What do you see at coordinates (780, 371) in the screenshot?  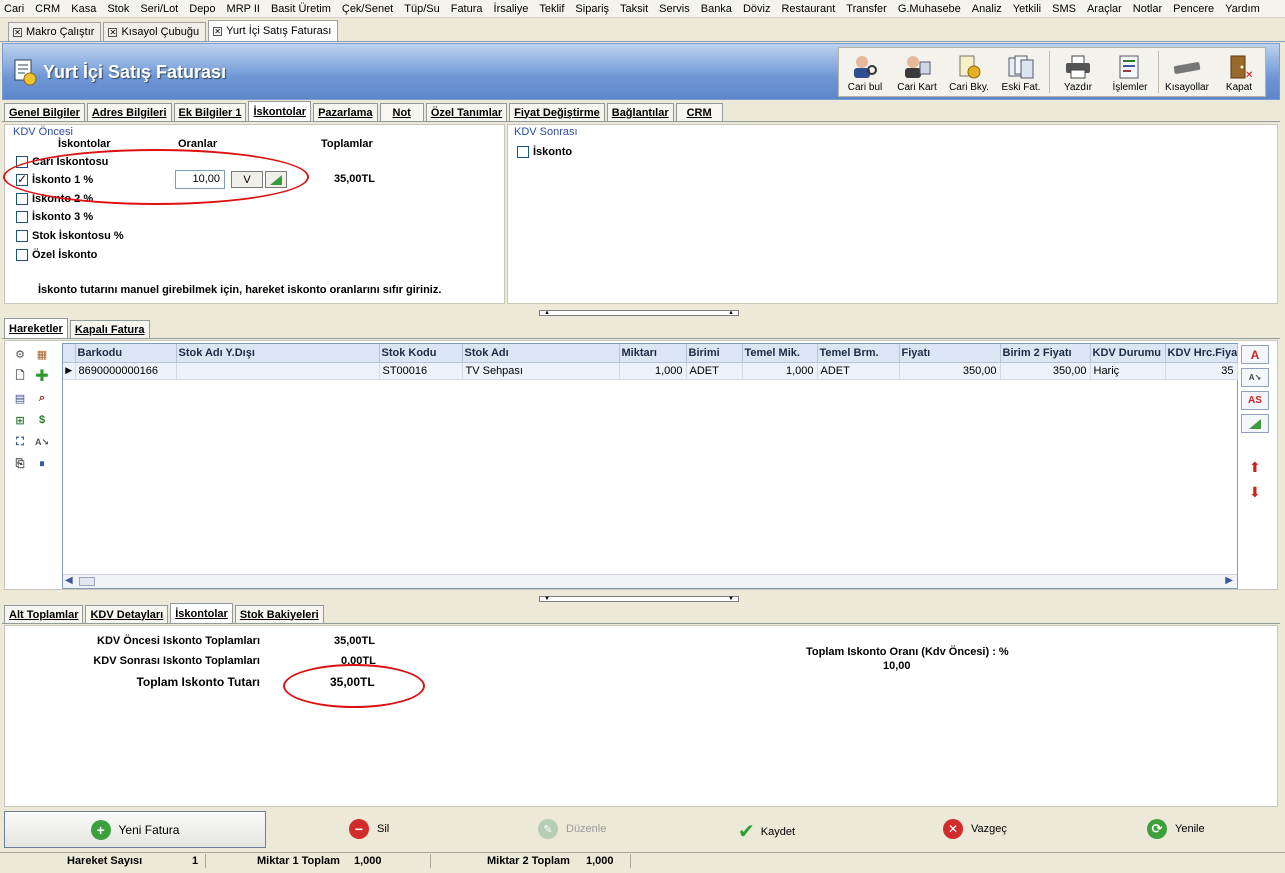 I see `table-cell: 1,000` at bounding box center [780, 371].